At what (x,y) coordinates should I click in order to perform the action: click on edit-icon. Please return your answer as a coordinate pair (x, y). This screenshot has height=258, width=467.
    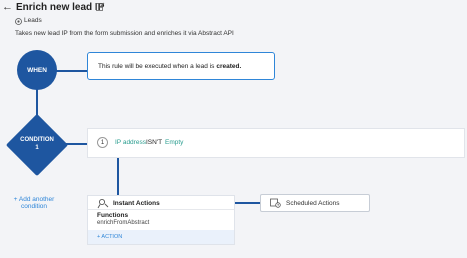
    Looking at the image, I should click on (100, 6).